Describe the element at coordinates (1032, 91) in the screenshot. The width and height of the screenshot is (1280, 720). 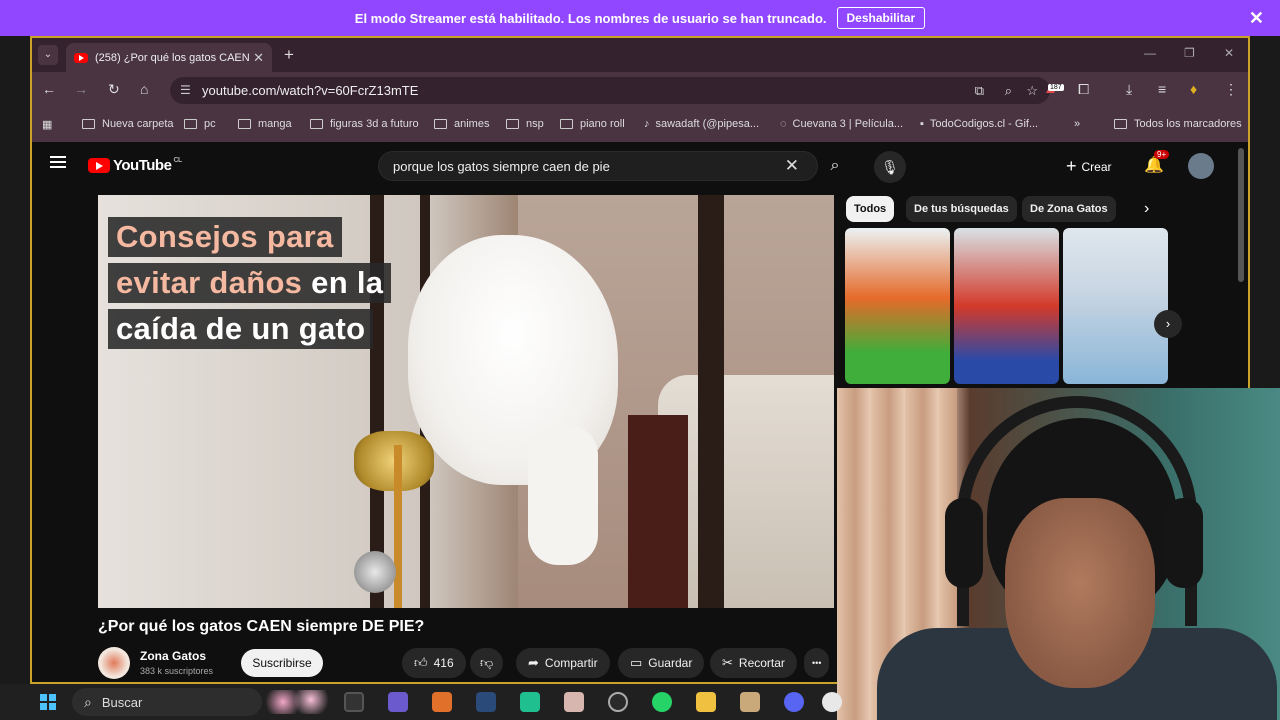
I see `star-icon: ☆` at that location.